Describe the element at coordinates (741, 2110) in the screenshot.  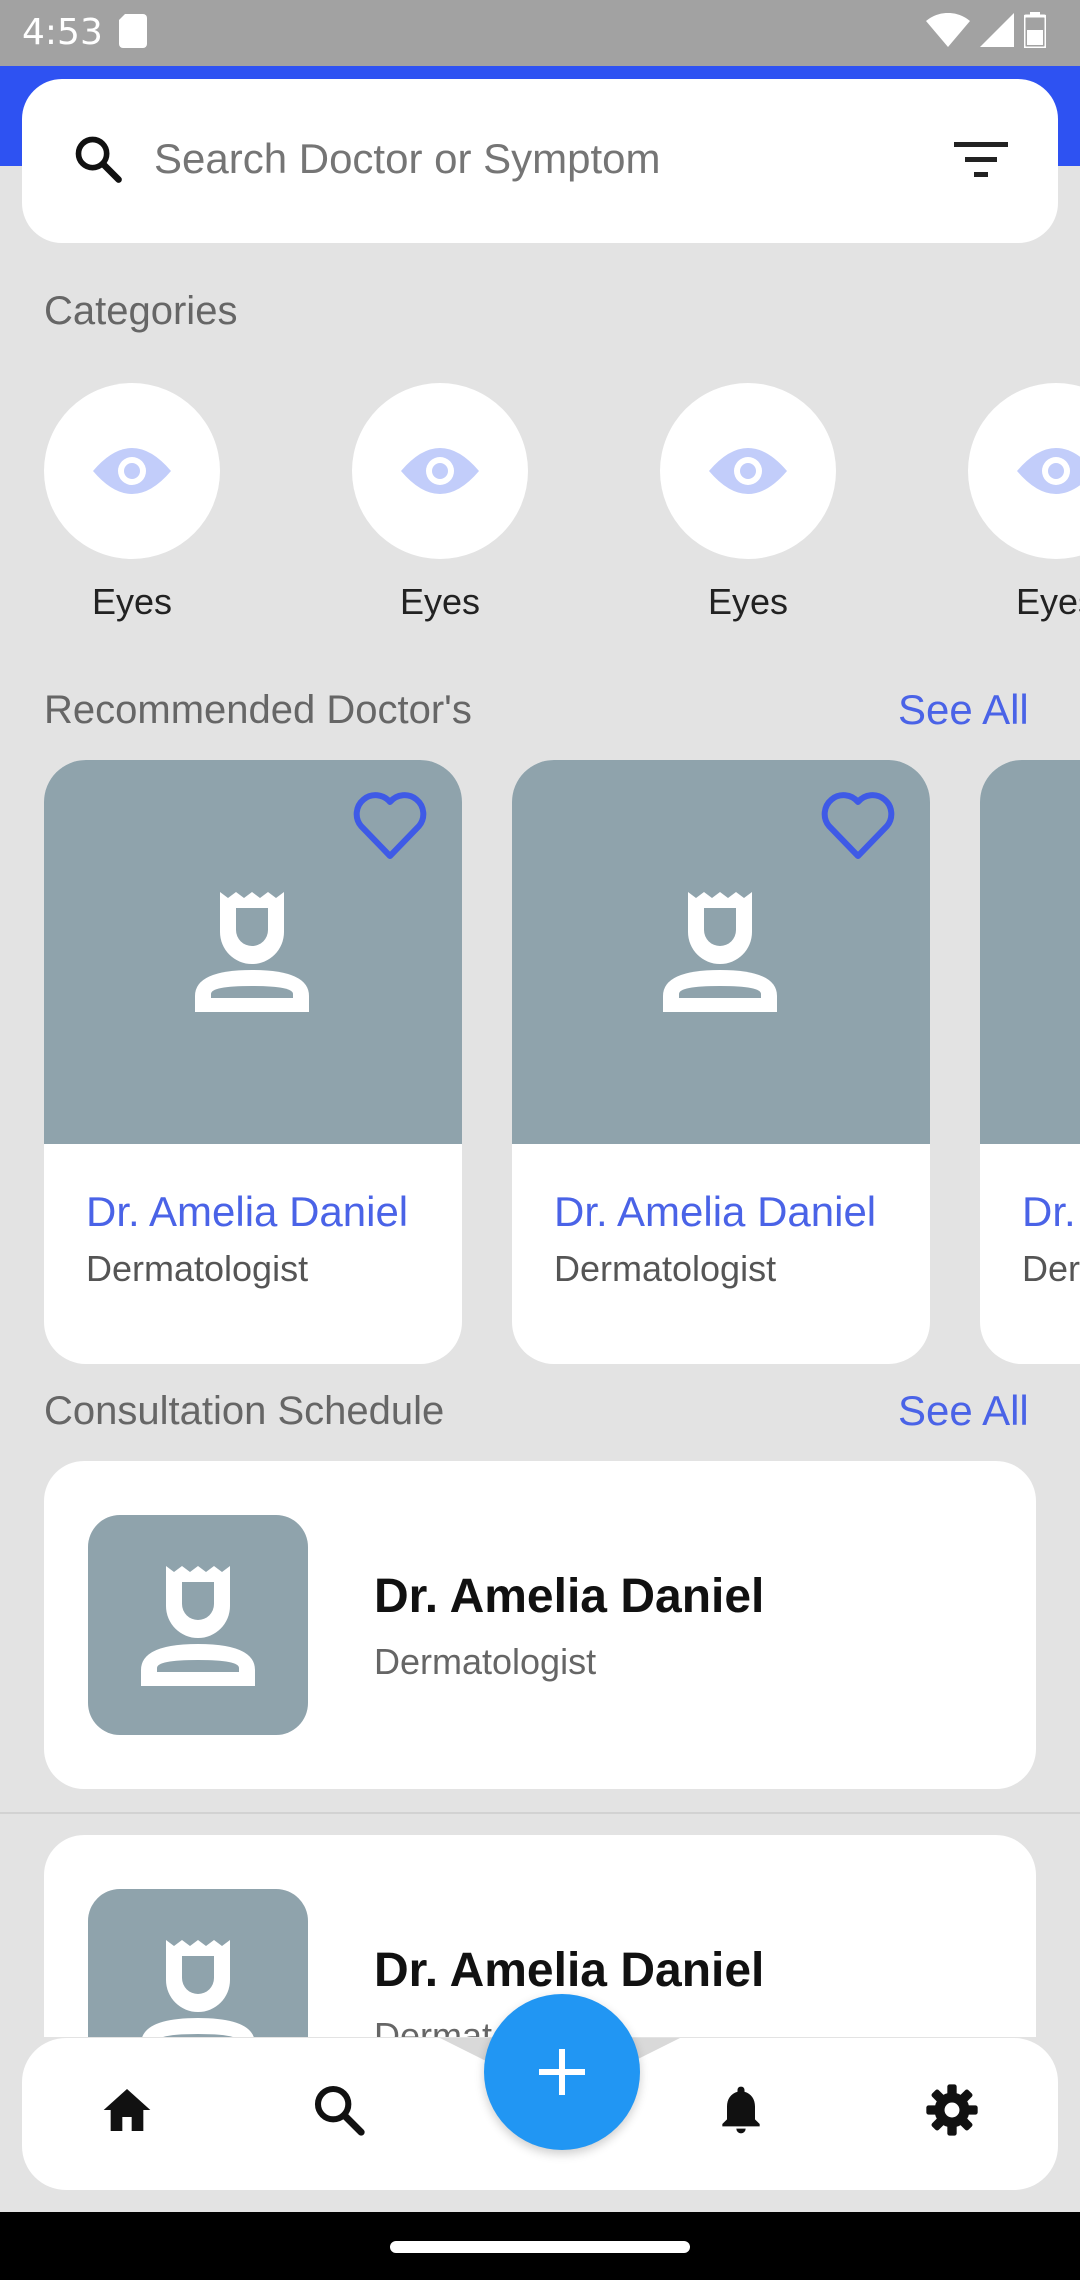
I see `bell-icon` at that location.